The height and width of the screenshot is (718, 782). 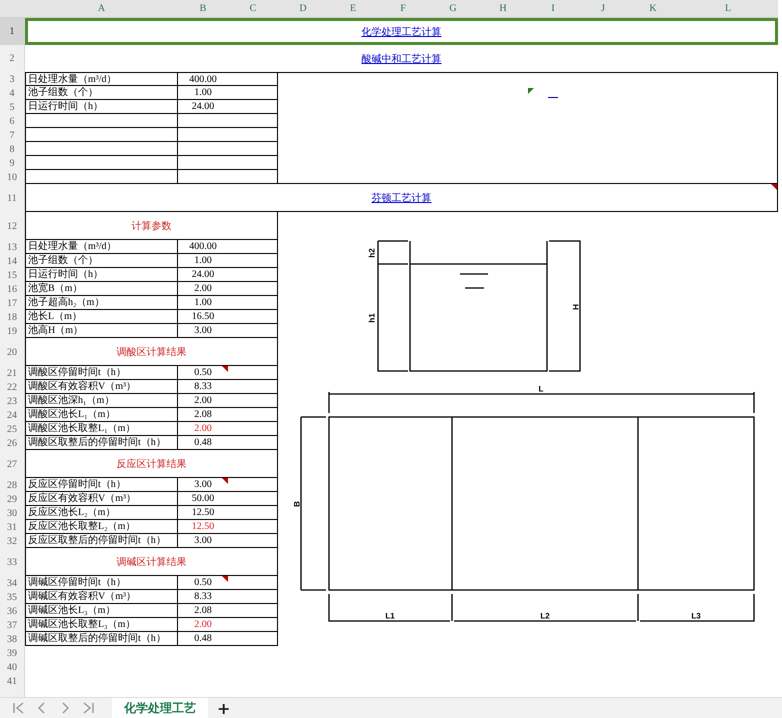 What do you see at coordinates (12, 177) in the screenshot?
I see `row-header: 10` at bounding box center [12, 177].